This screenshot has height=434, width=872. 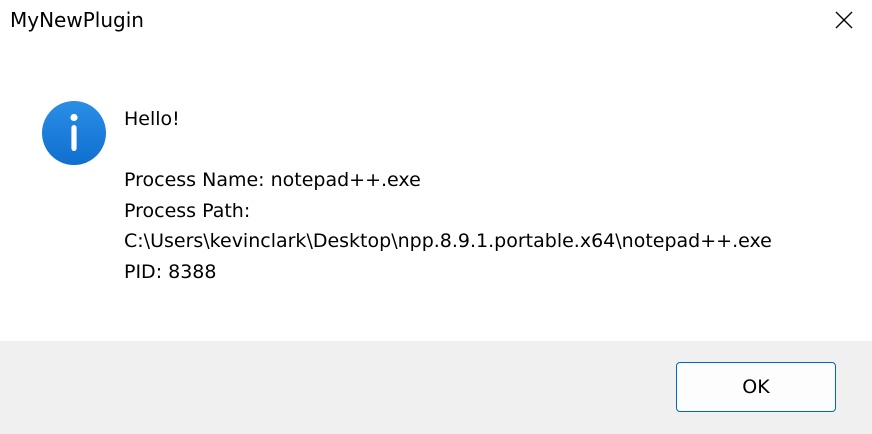 What do you see at coordinates (272, 180) in the screenshot?
I see `process-name-text: Process Name: notepad++.exe` at bounding box center [272, 180].